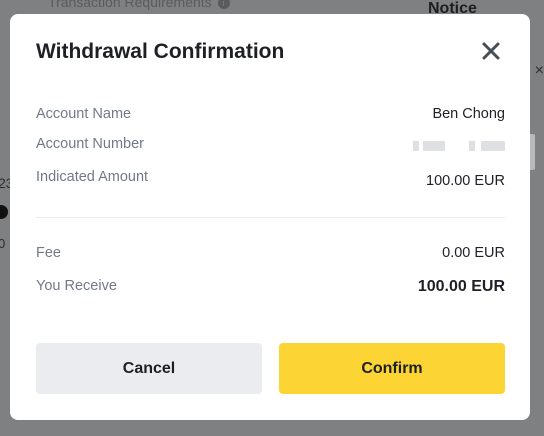 The height and width of the screenshot is (436, 544). What do you see at coordinates (270, 179) in the screenshot?
I see `indicated-amount-row: Indicated Amount 100.00 EUR` at bounding box center [270, 179].